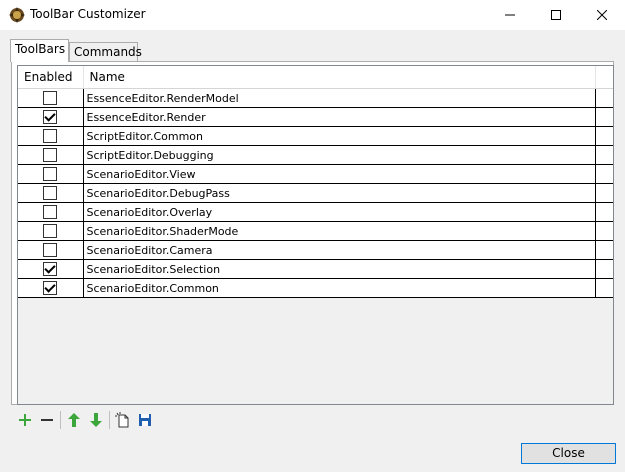  I want to click on table-row: ScriptEditor.Debugging, so click(315, 155).